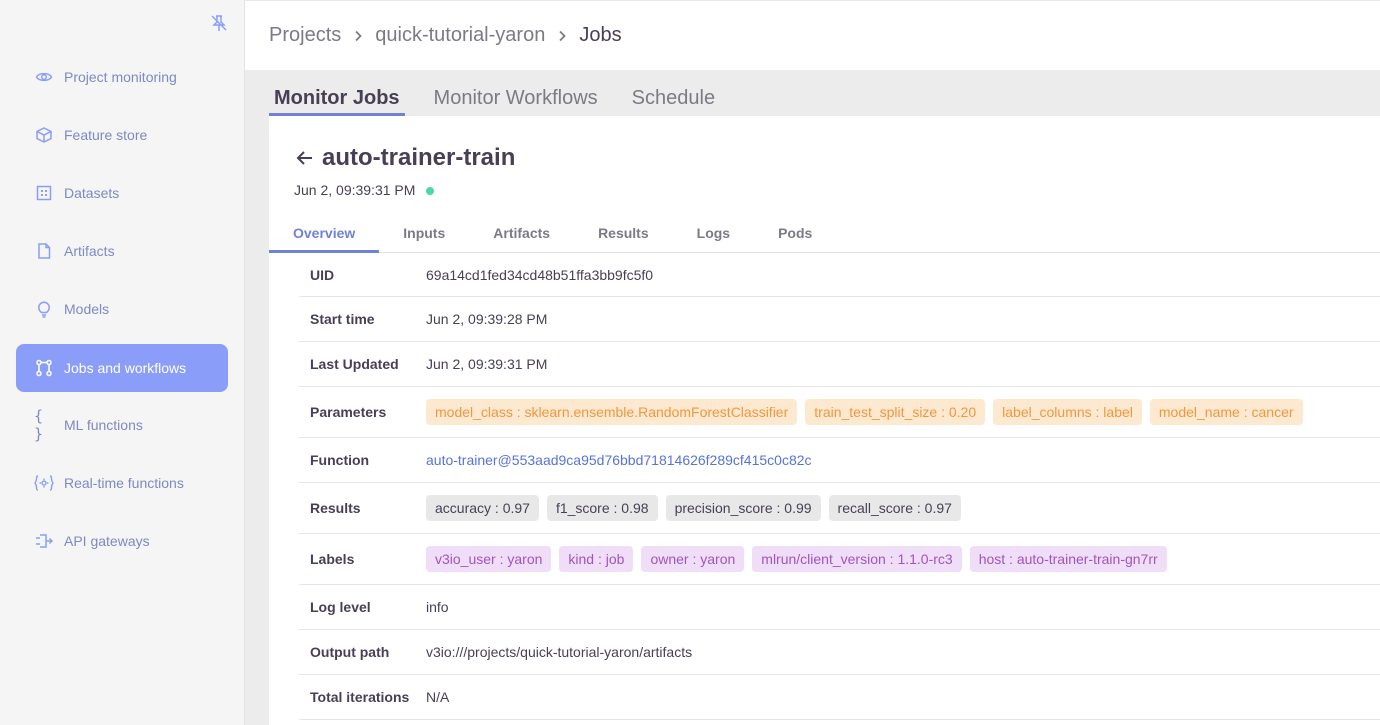 This screenshot has height=725, width=1380. Describe the element at coordinates (44, 368) in the screenshot. I see `workflow-icon` at that location.